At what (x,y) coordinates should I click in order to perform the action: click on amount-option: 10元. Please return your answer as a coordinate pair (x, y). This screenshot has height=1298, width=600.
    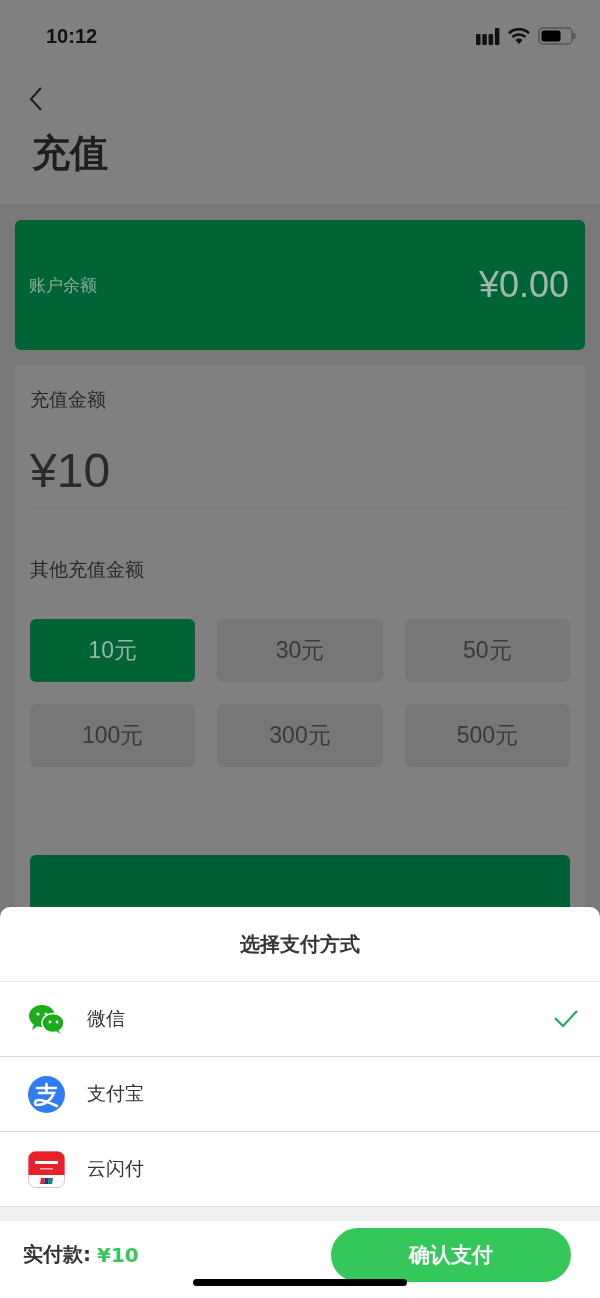
    Looking at the image, I should click on (113, 650).